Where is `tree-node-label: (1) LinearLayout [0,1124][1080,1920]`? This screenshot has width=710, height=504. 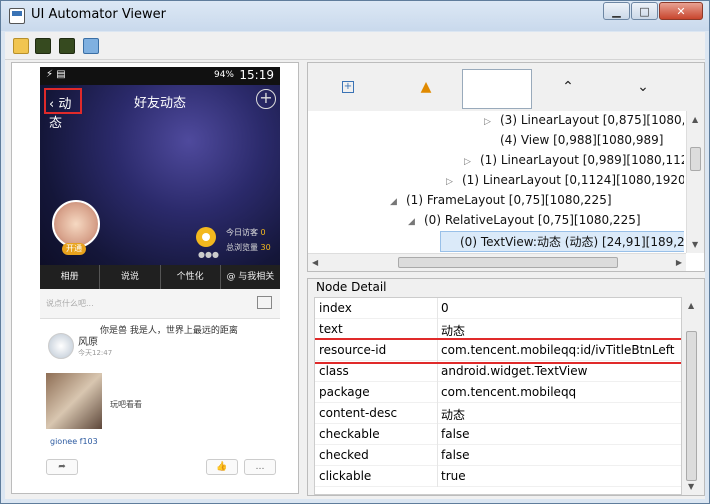 tree-node-label: (1) LinearLayout [0,1124][1080,1920] is located at coordinates (573, 180).